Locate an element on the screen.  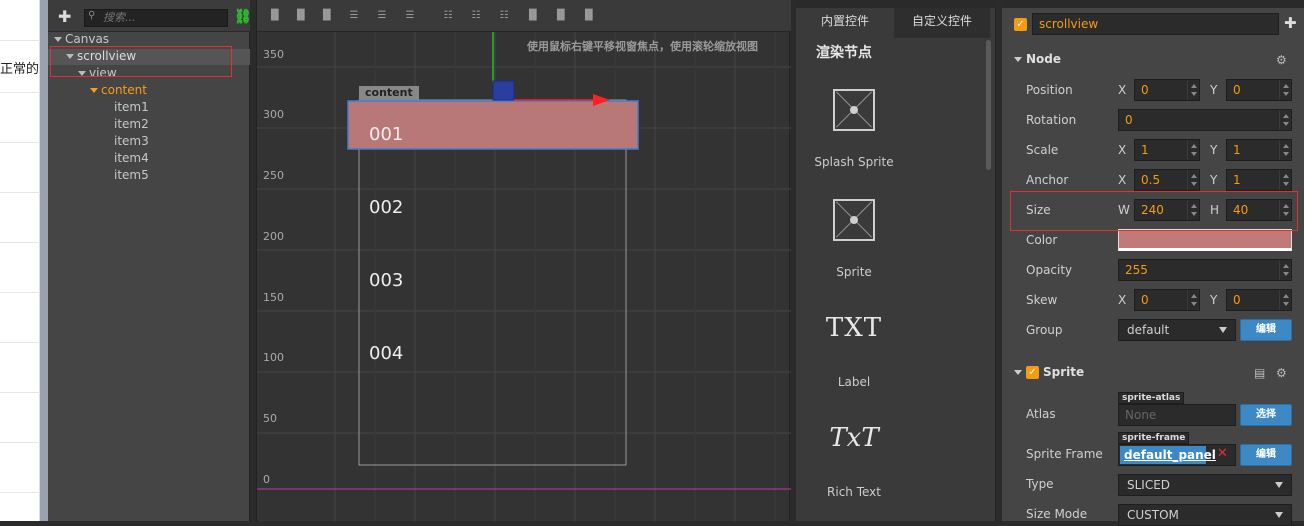
node-name-input: scrollview is located at coordinates (1155, 24).